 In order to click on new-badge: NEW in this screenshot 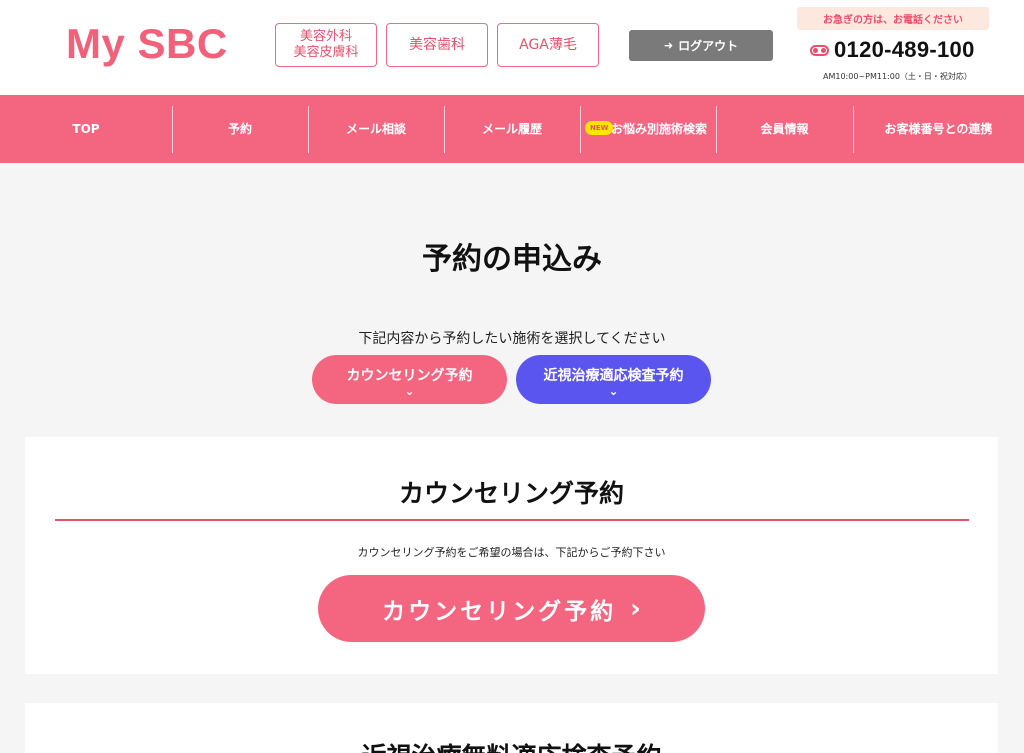, I will do `click(599, 128)`.